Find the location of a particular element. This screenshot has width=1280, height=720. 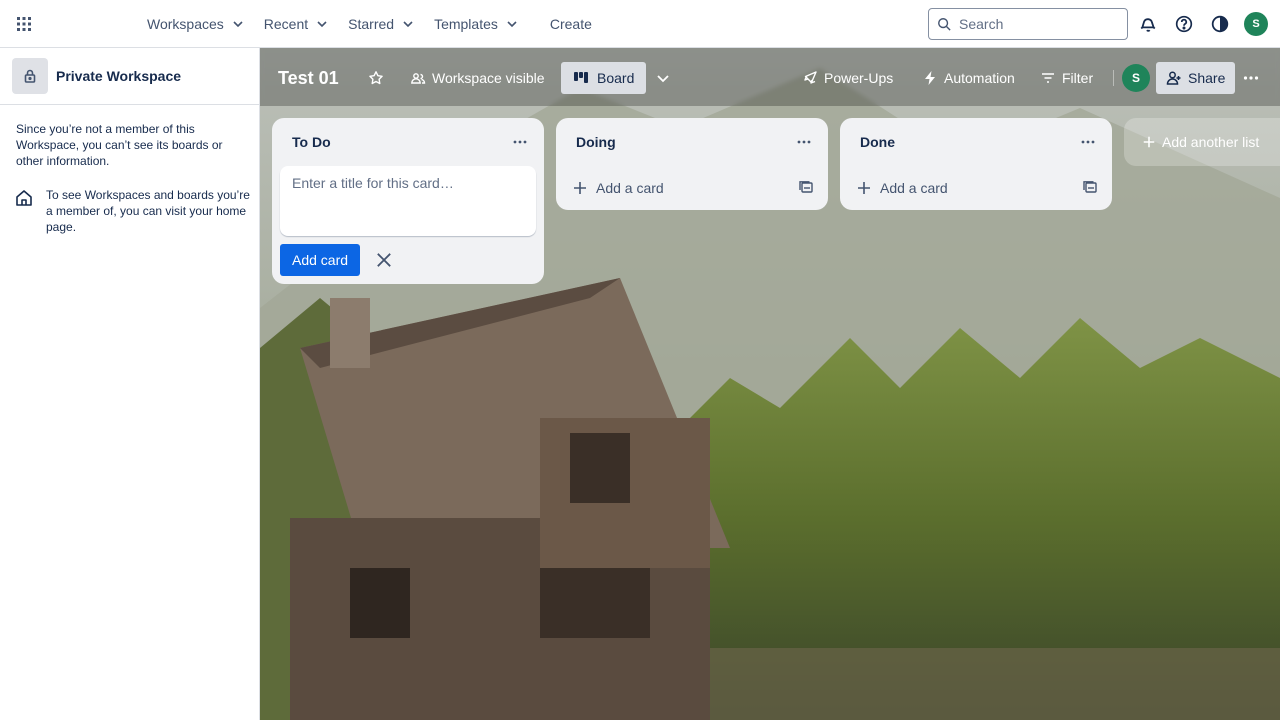

power-ups-label: Power-Ups is located at coordinates (859, 78).